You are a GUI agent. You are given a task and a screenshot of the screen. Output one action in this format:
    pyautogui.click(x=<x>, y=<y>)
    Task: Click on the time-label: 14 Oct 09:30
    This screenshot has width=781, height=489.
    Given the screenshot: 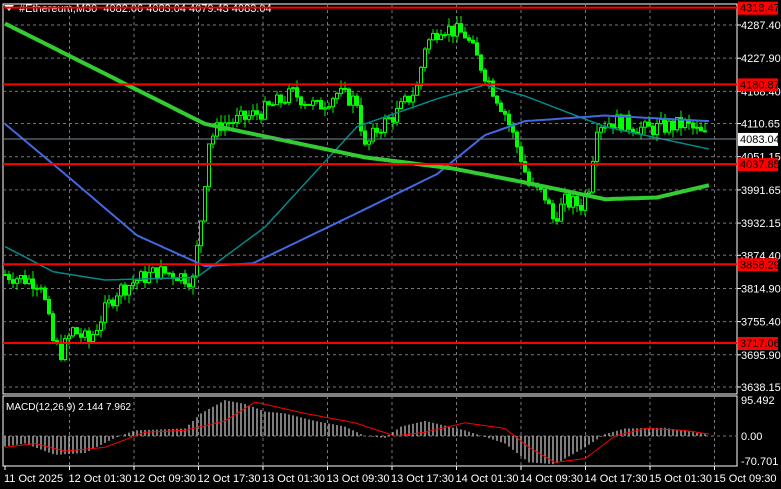 What is the action you would take?
    pyautogui.click(x=551, y=479)
    